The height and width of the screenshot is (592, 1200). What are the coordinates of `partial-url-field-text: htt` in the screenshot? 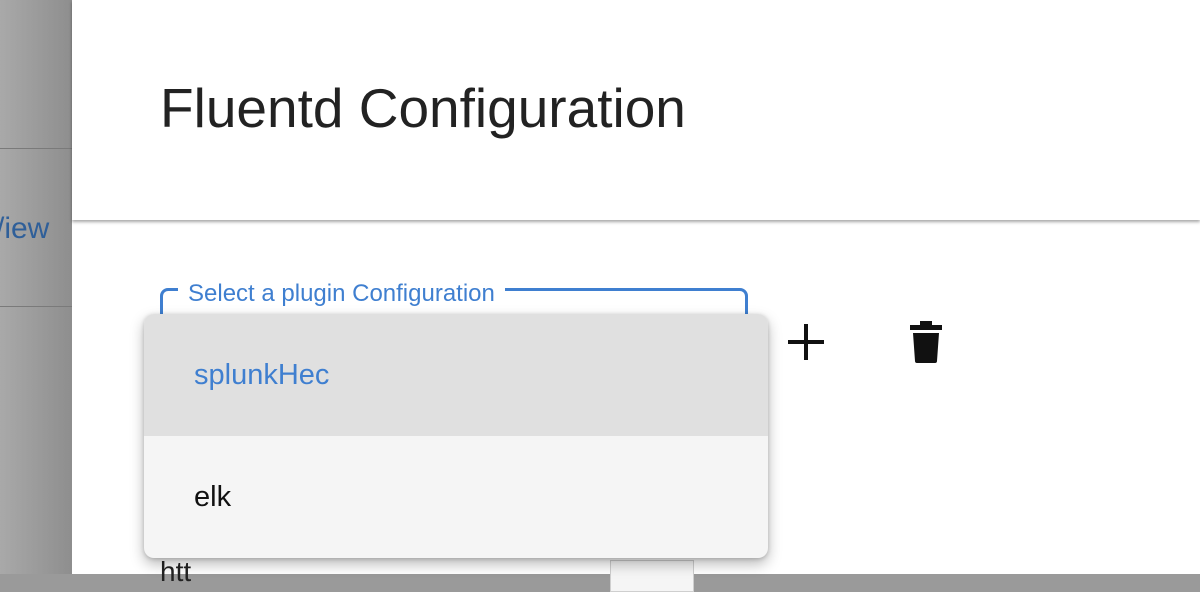 It's located at (176, 571).